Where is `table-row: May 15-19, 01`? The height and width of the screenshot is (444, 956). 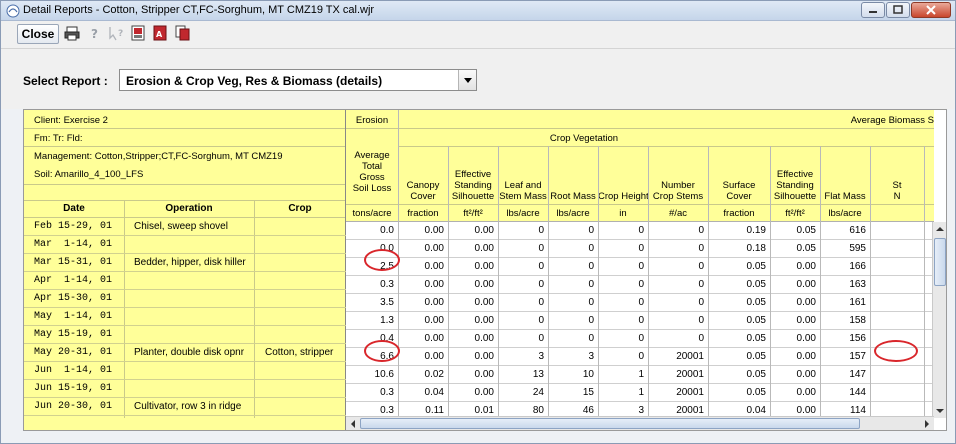
table-row: May 15-19, 01 is located at coordinates (185, 335).